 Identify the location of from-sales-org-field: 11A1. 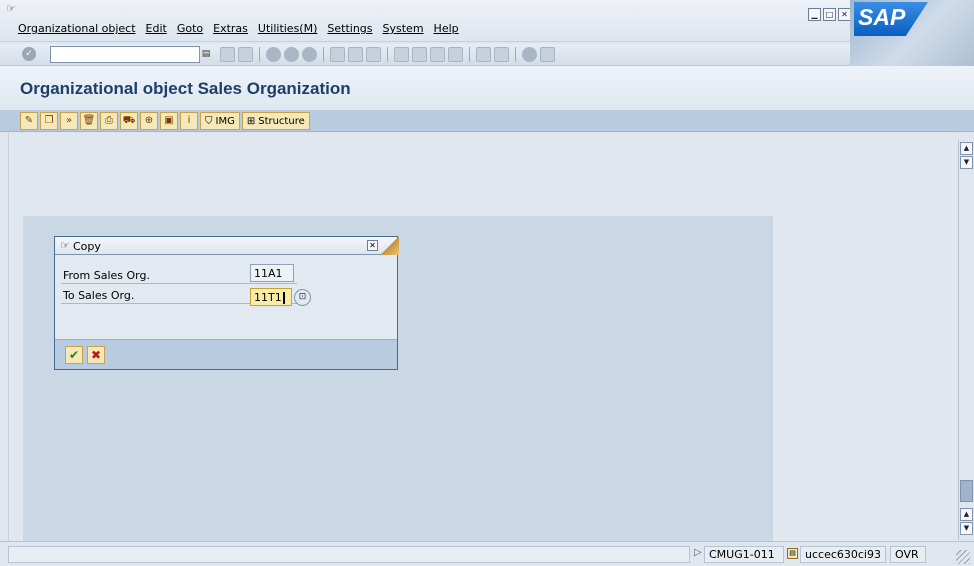
(272, 273).